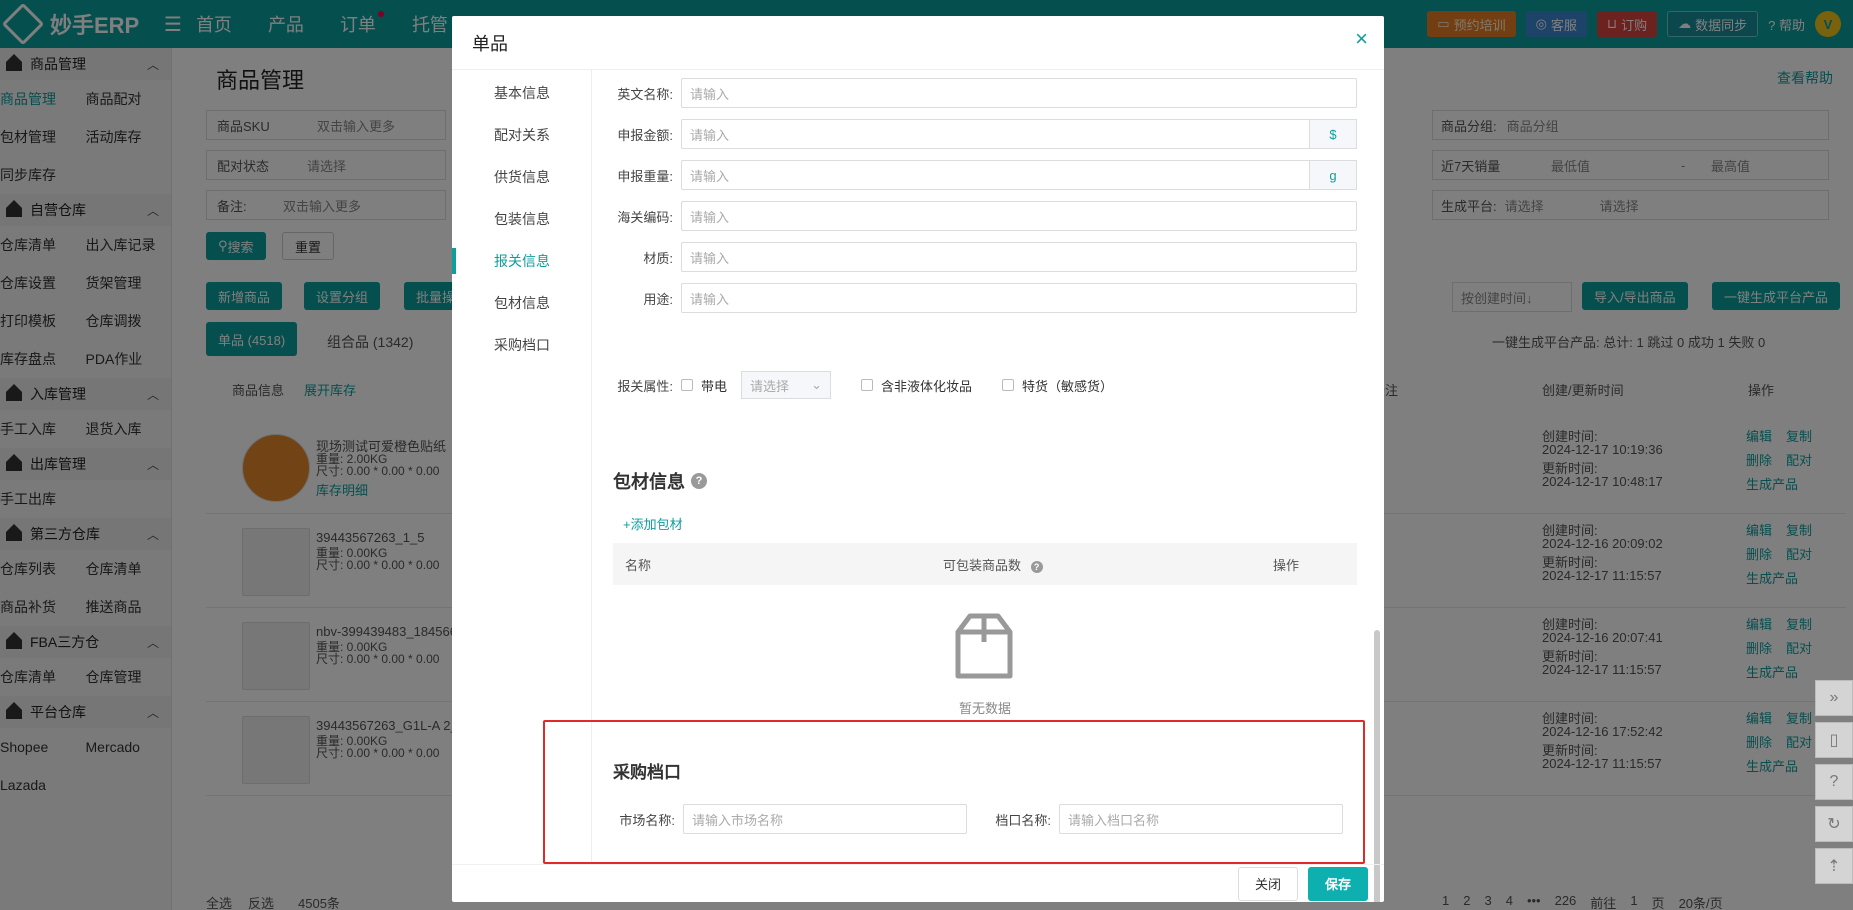  I want to click on modal-nav-item: 基本信息, so click(521, 93).